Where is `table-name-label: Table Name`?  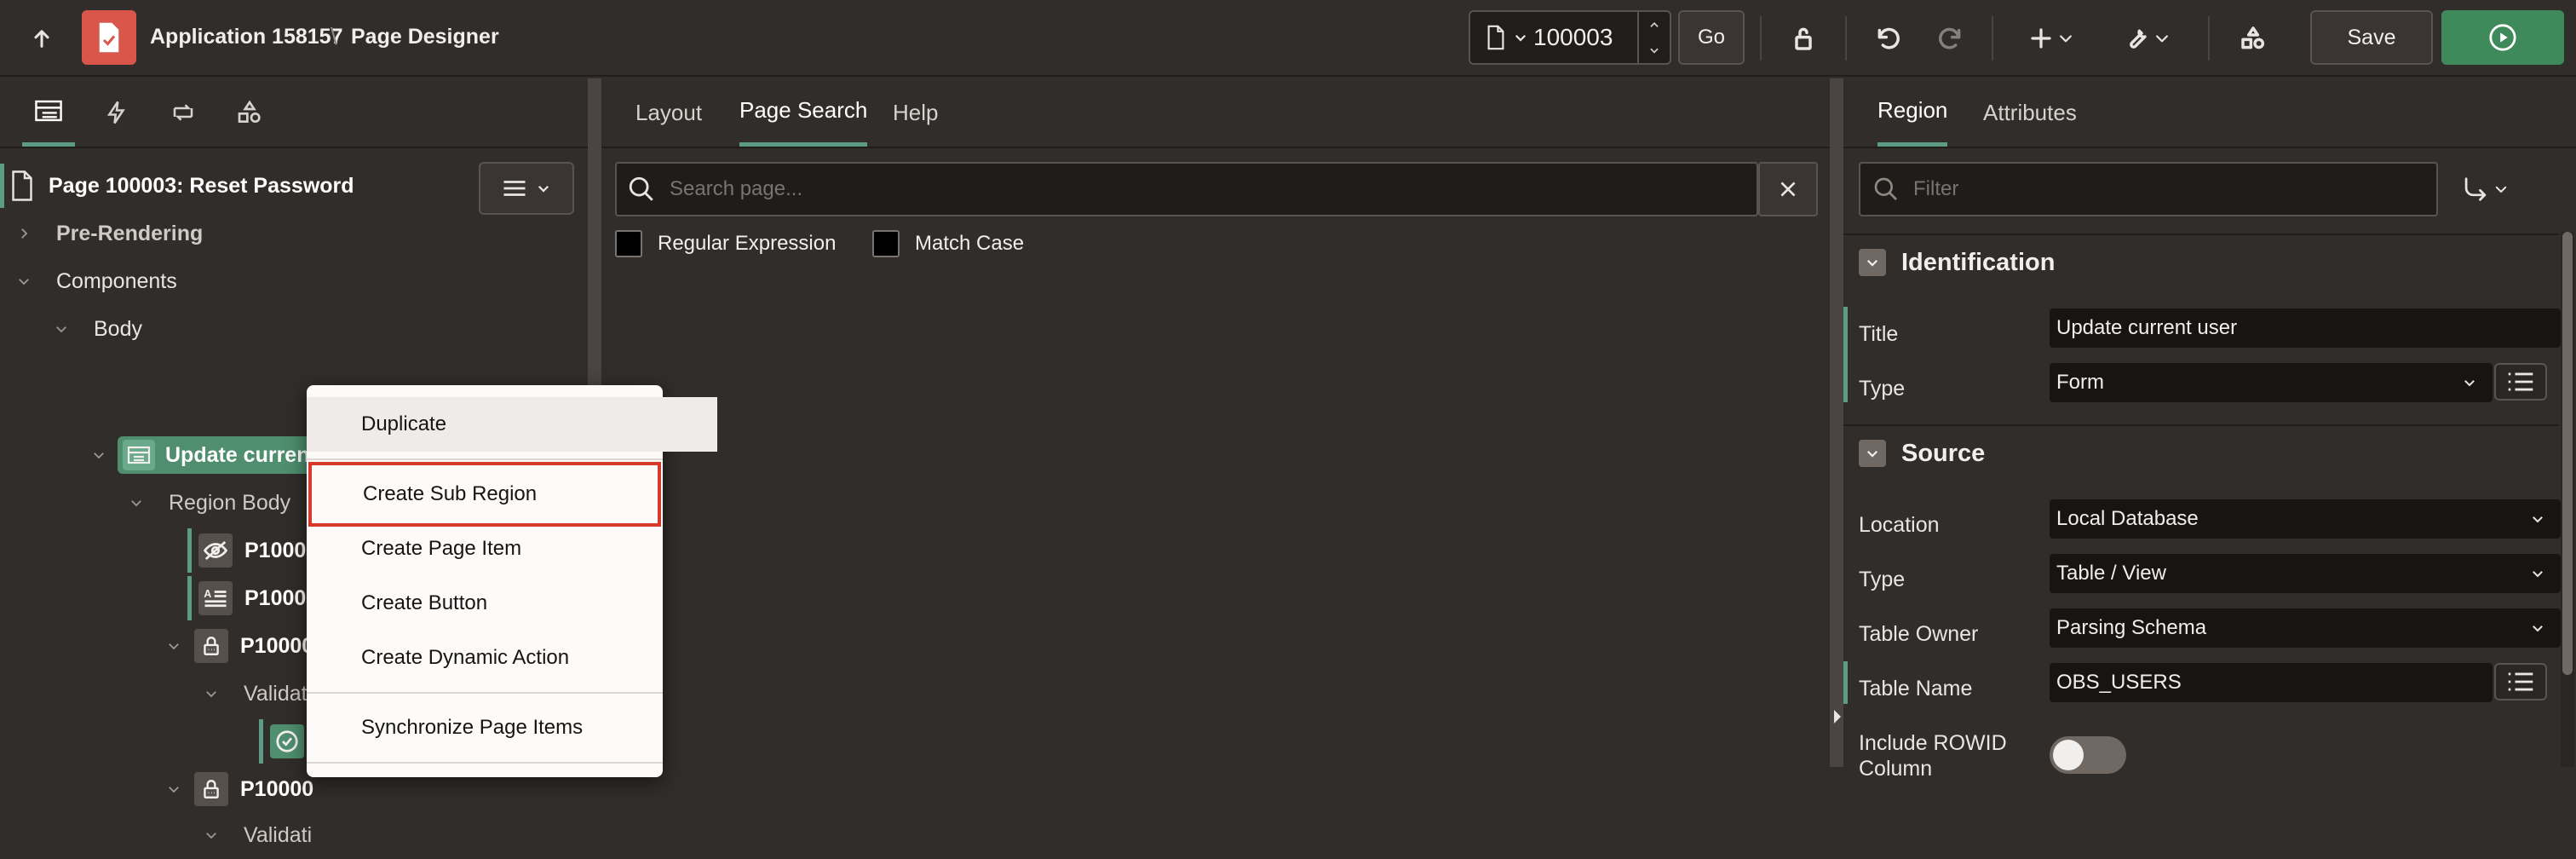
table-name-label: Table Name is located at coordinates (1916, 688).